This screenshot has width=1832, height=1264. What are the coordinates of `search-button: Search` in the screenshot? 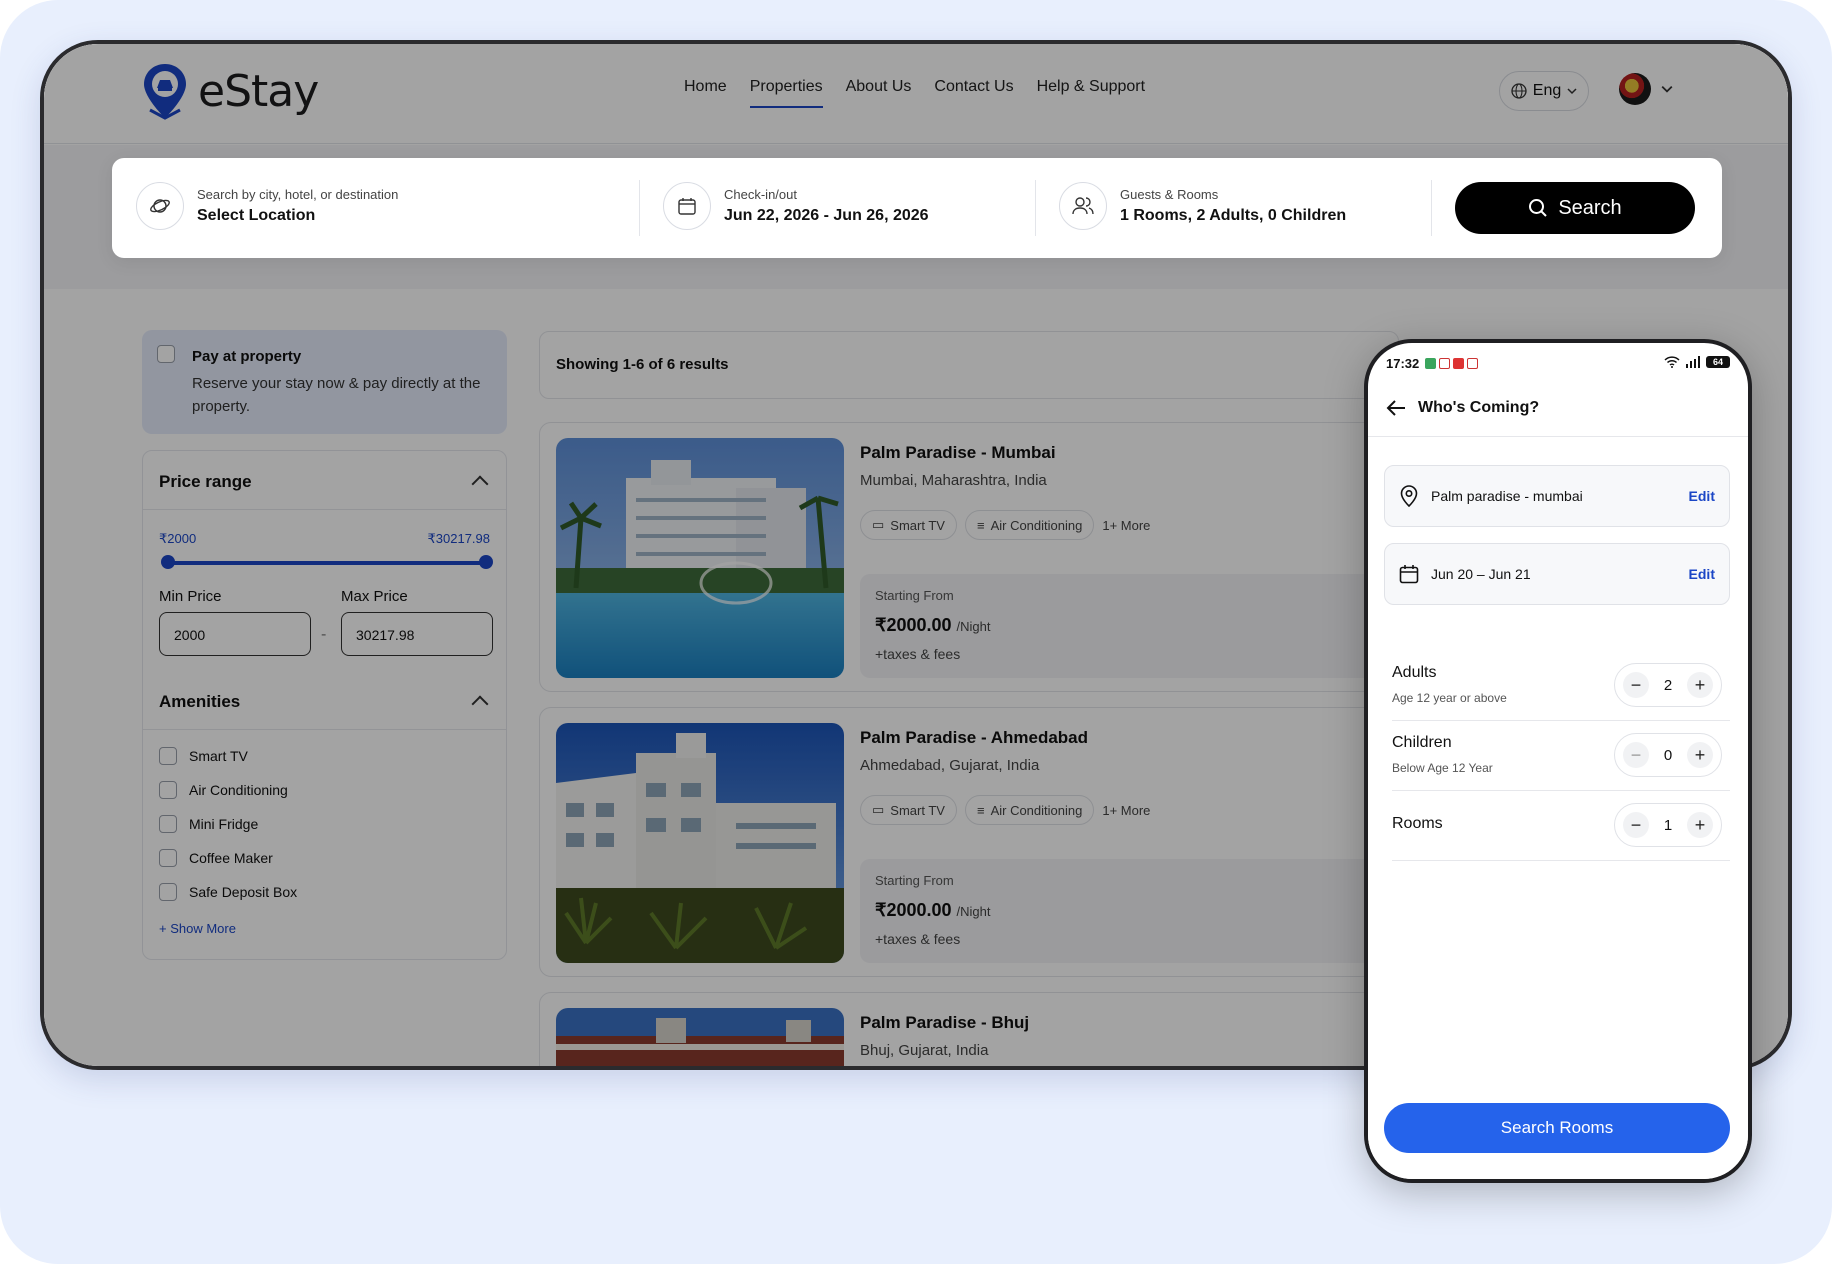 It's located at (1575, 208).